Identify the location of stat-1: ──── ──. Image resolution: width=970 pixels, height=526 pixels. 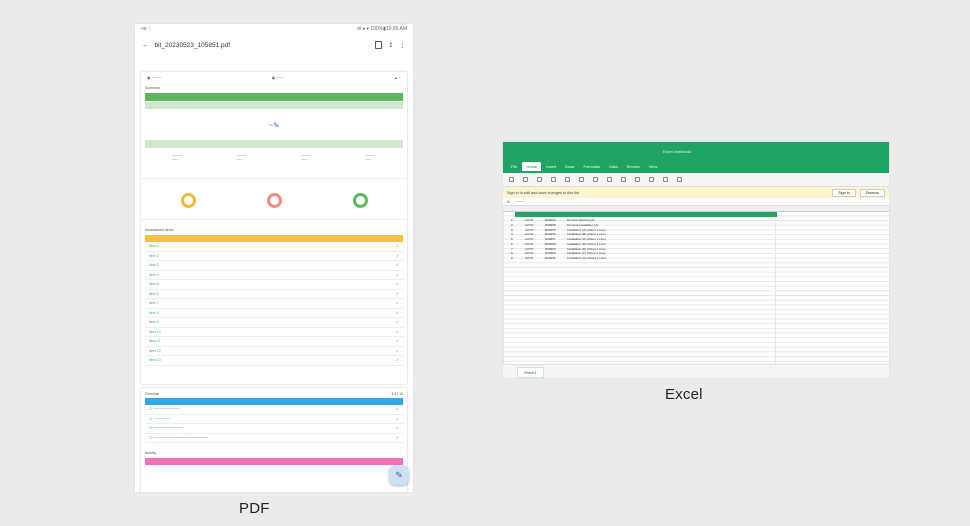
(177, 158).